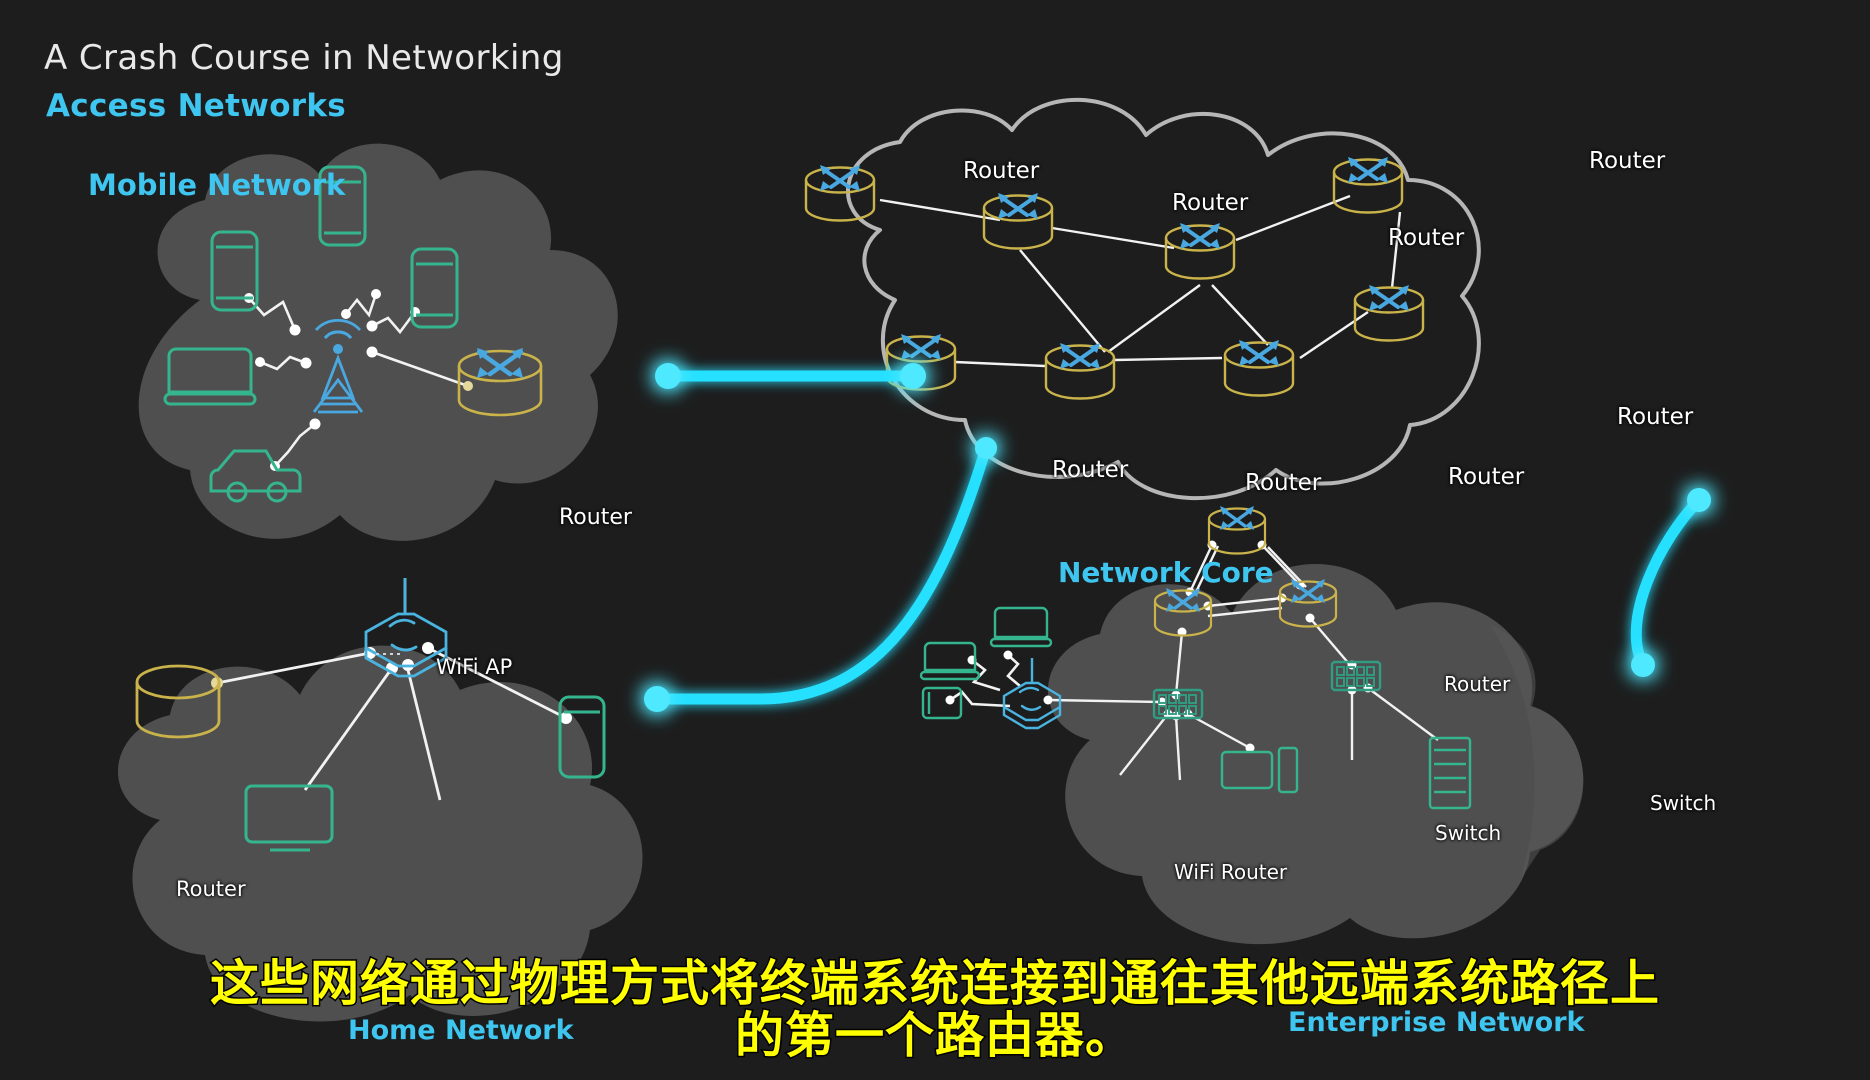 This screenshot has width=1870, height=1080. What do you see at coordinates (1426, 238) in the screenshot?
I see `core-router-label-3: Router` at bounding box center [1426, 238].